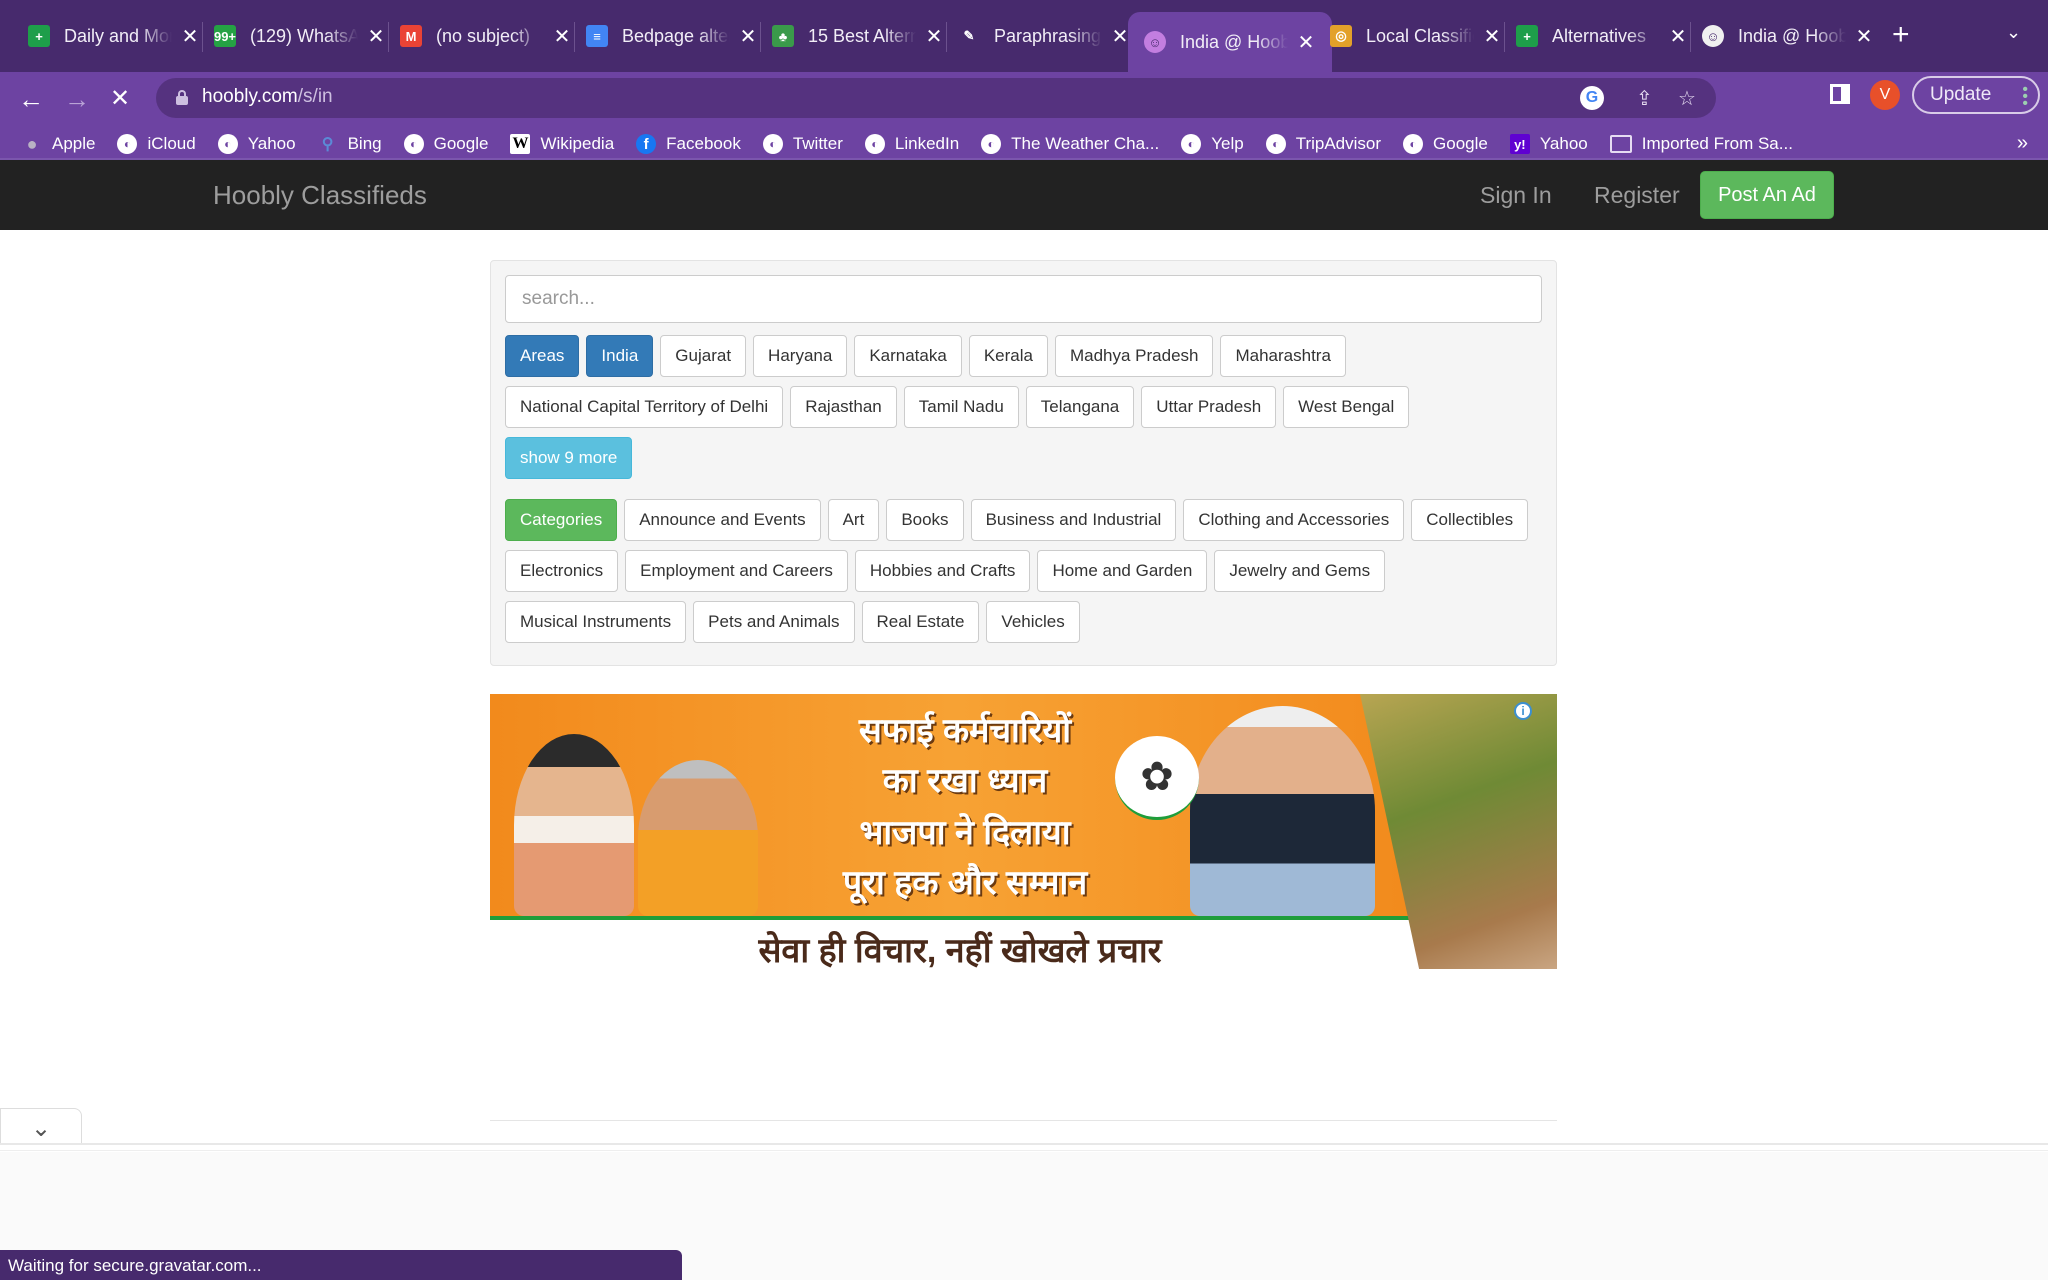 The width and height of the screenshot is (2048, 1280). I want to click on category-button: Jewelry and Gems, so click(1300, 571).